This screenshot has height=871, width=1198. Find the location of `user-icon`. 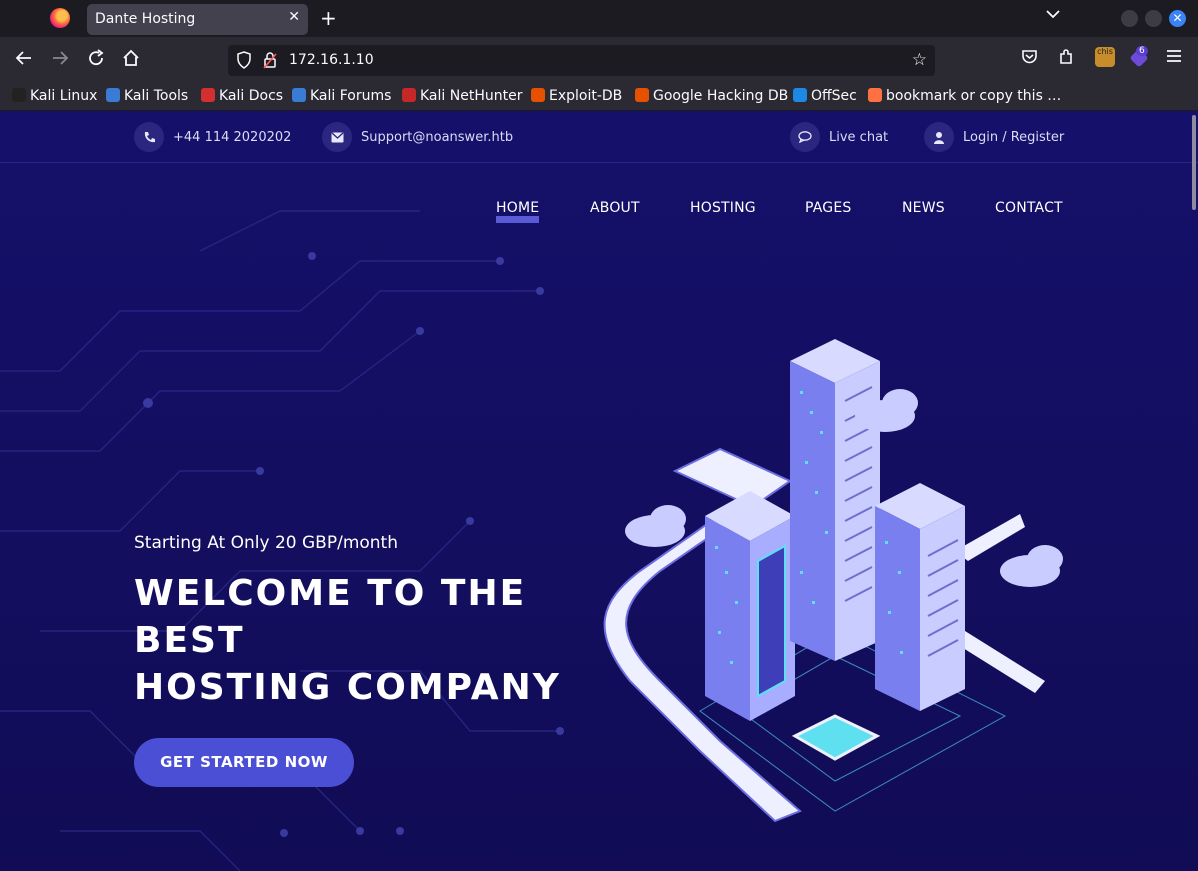

user-icon is located at coordinates (939, 137).